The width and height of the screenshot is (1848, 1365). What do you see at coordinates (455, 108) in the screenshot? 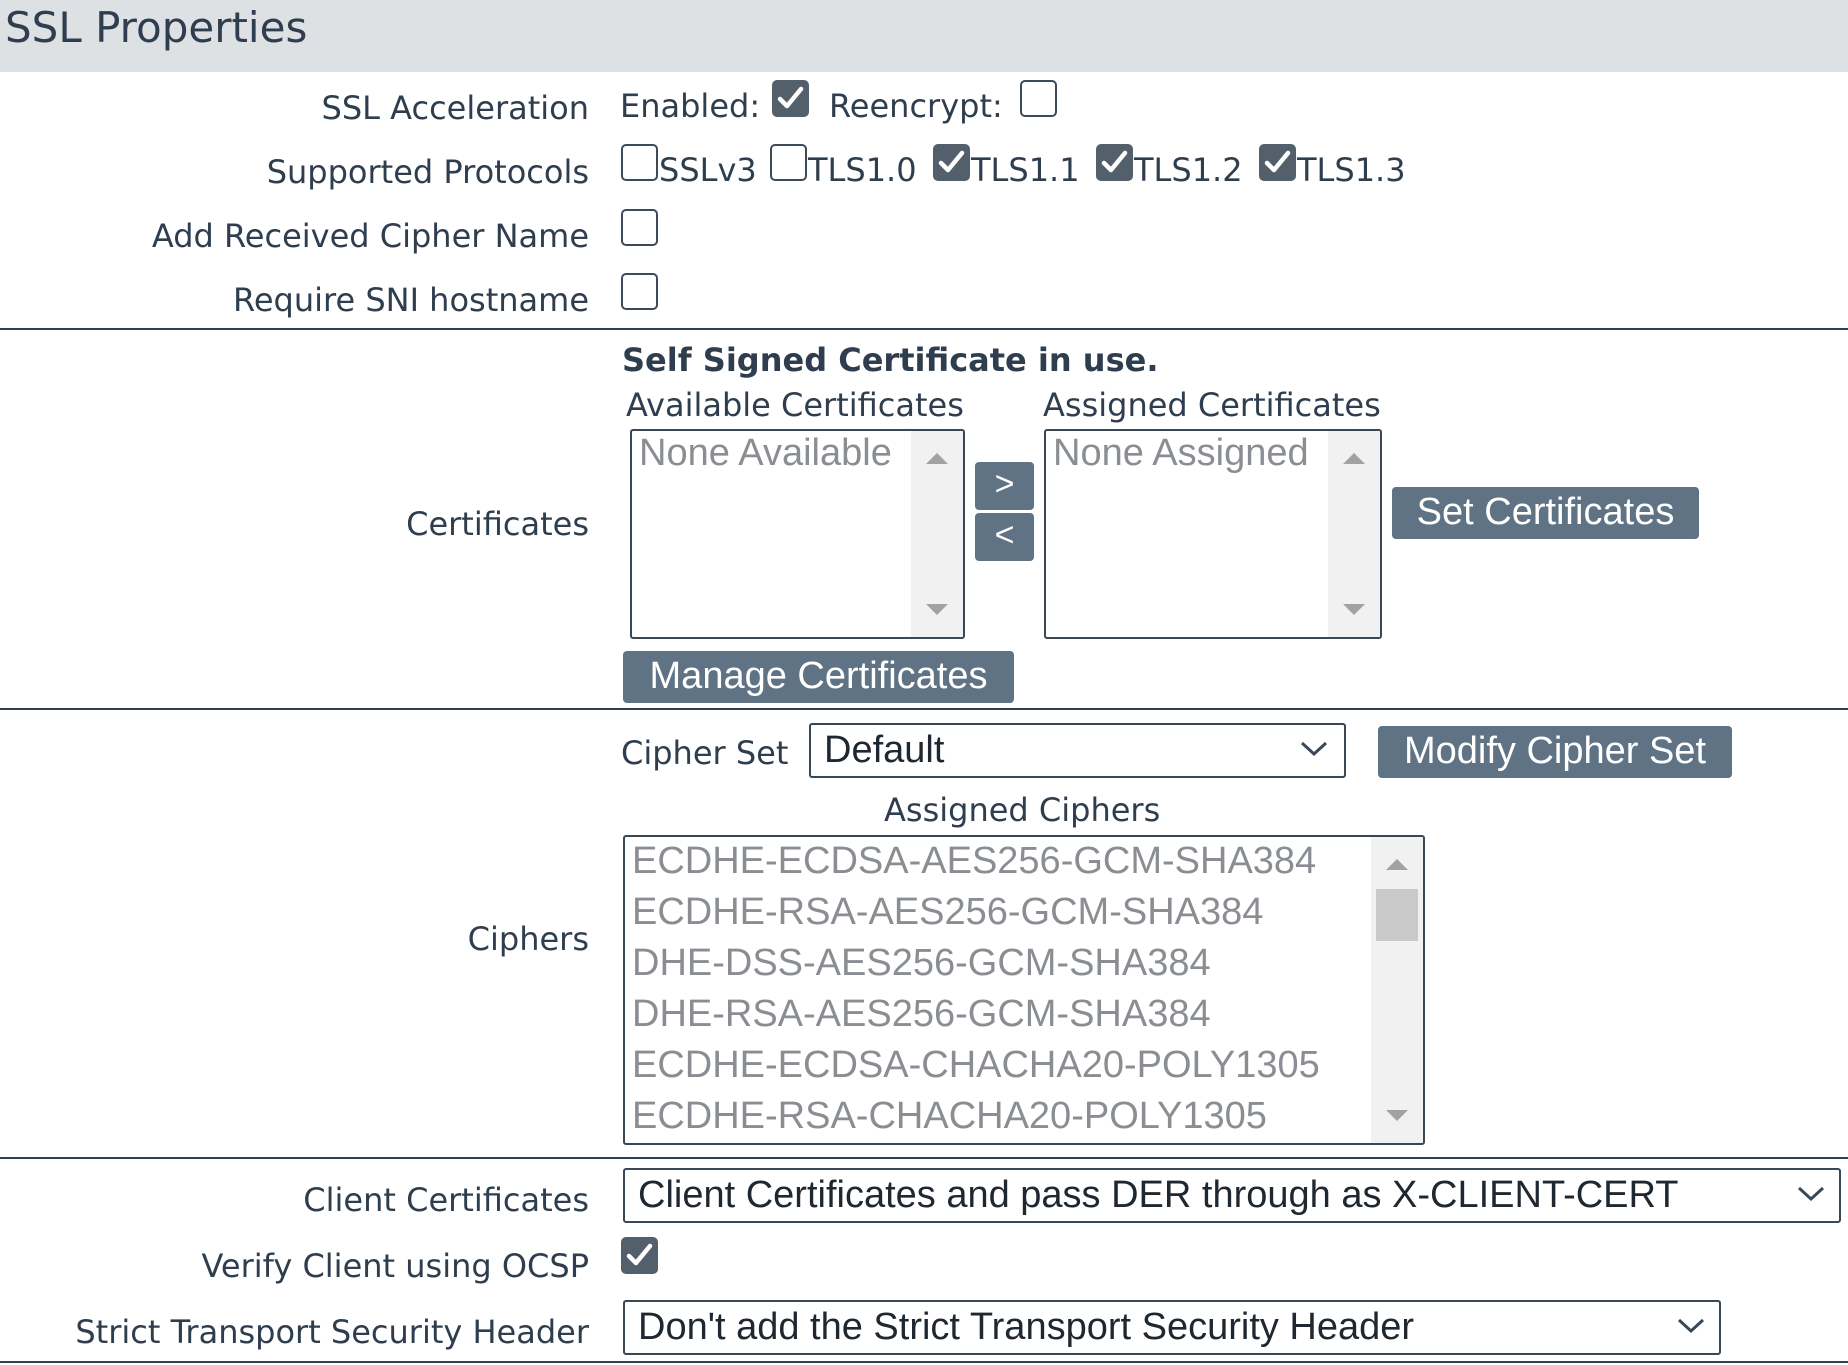
I see `ssl-acceleration-label: SSL Acceleration` at bounding box center [455, 108].